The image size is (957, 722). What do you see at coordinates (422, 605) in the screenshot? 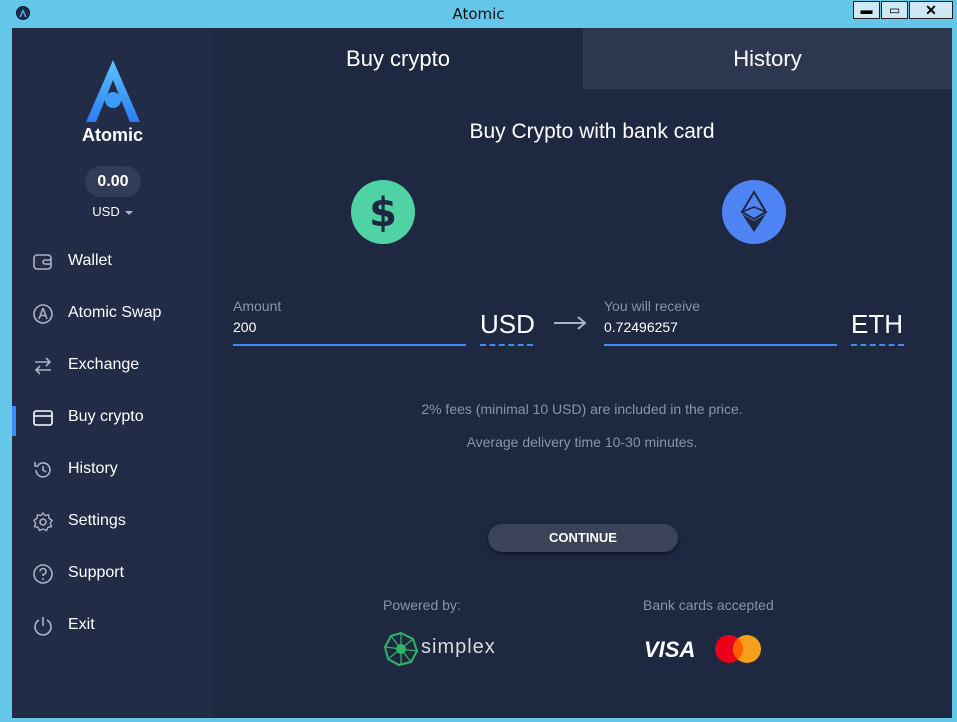
I see `powered-by-label: Powered by:` at bounding box center [422, 605].